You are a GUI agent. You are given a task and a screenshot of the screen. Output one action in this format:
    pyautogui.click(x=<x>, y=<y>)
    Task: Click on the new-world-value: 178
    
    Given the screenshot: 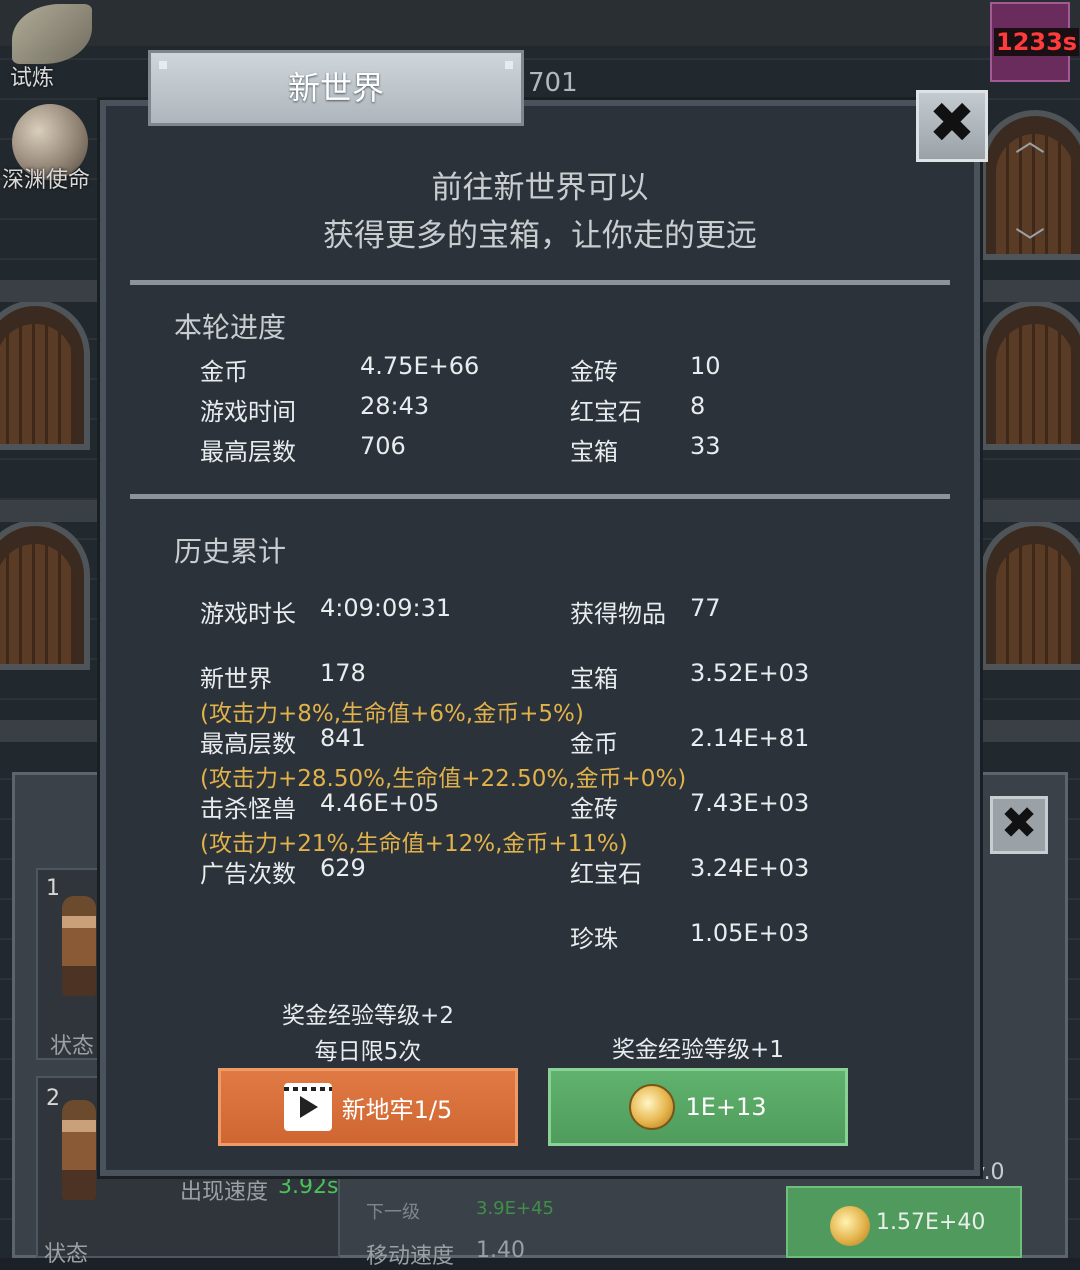 What is the action you would take?
    pyautogui.click(x=343, y=673)
    